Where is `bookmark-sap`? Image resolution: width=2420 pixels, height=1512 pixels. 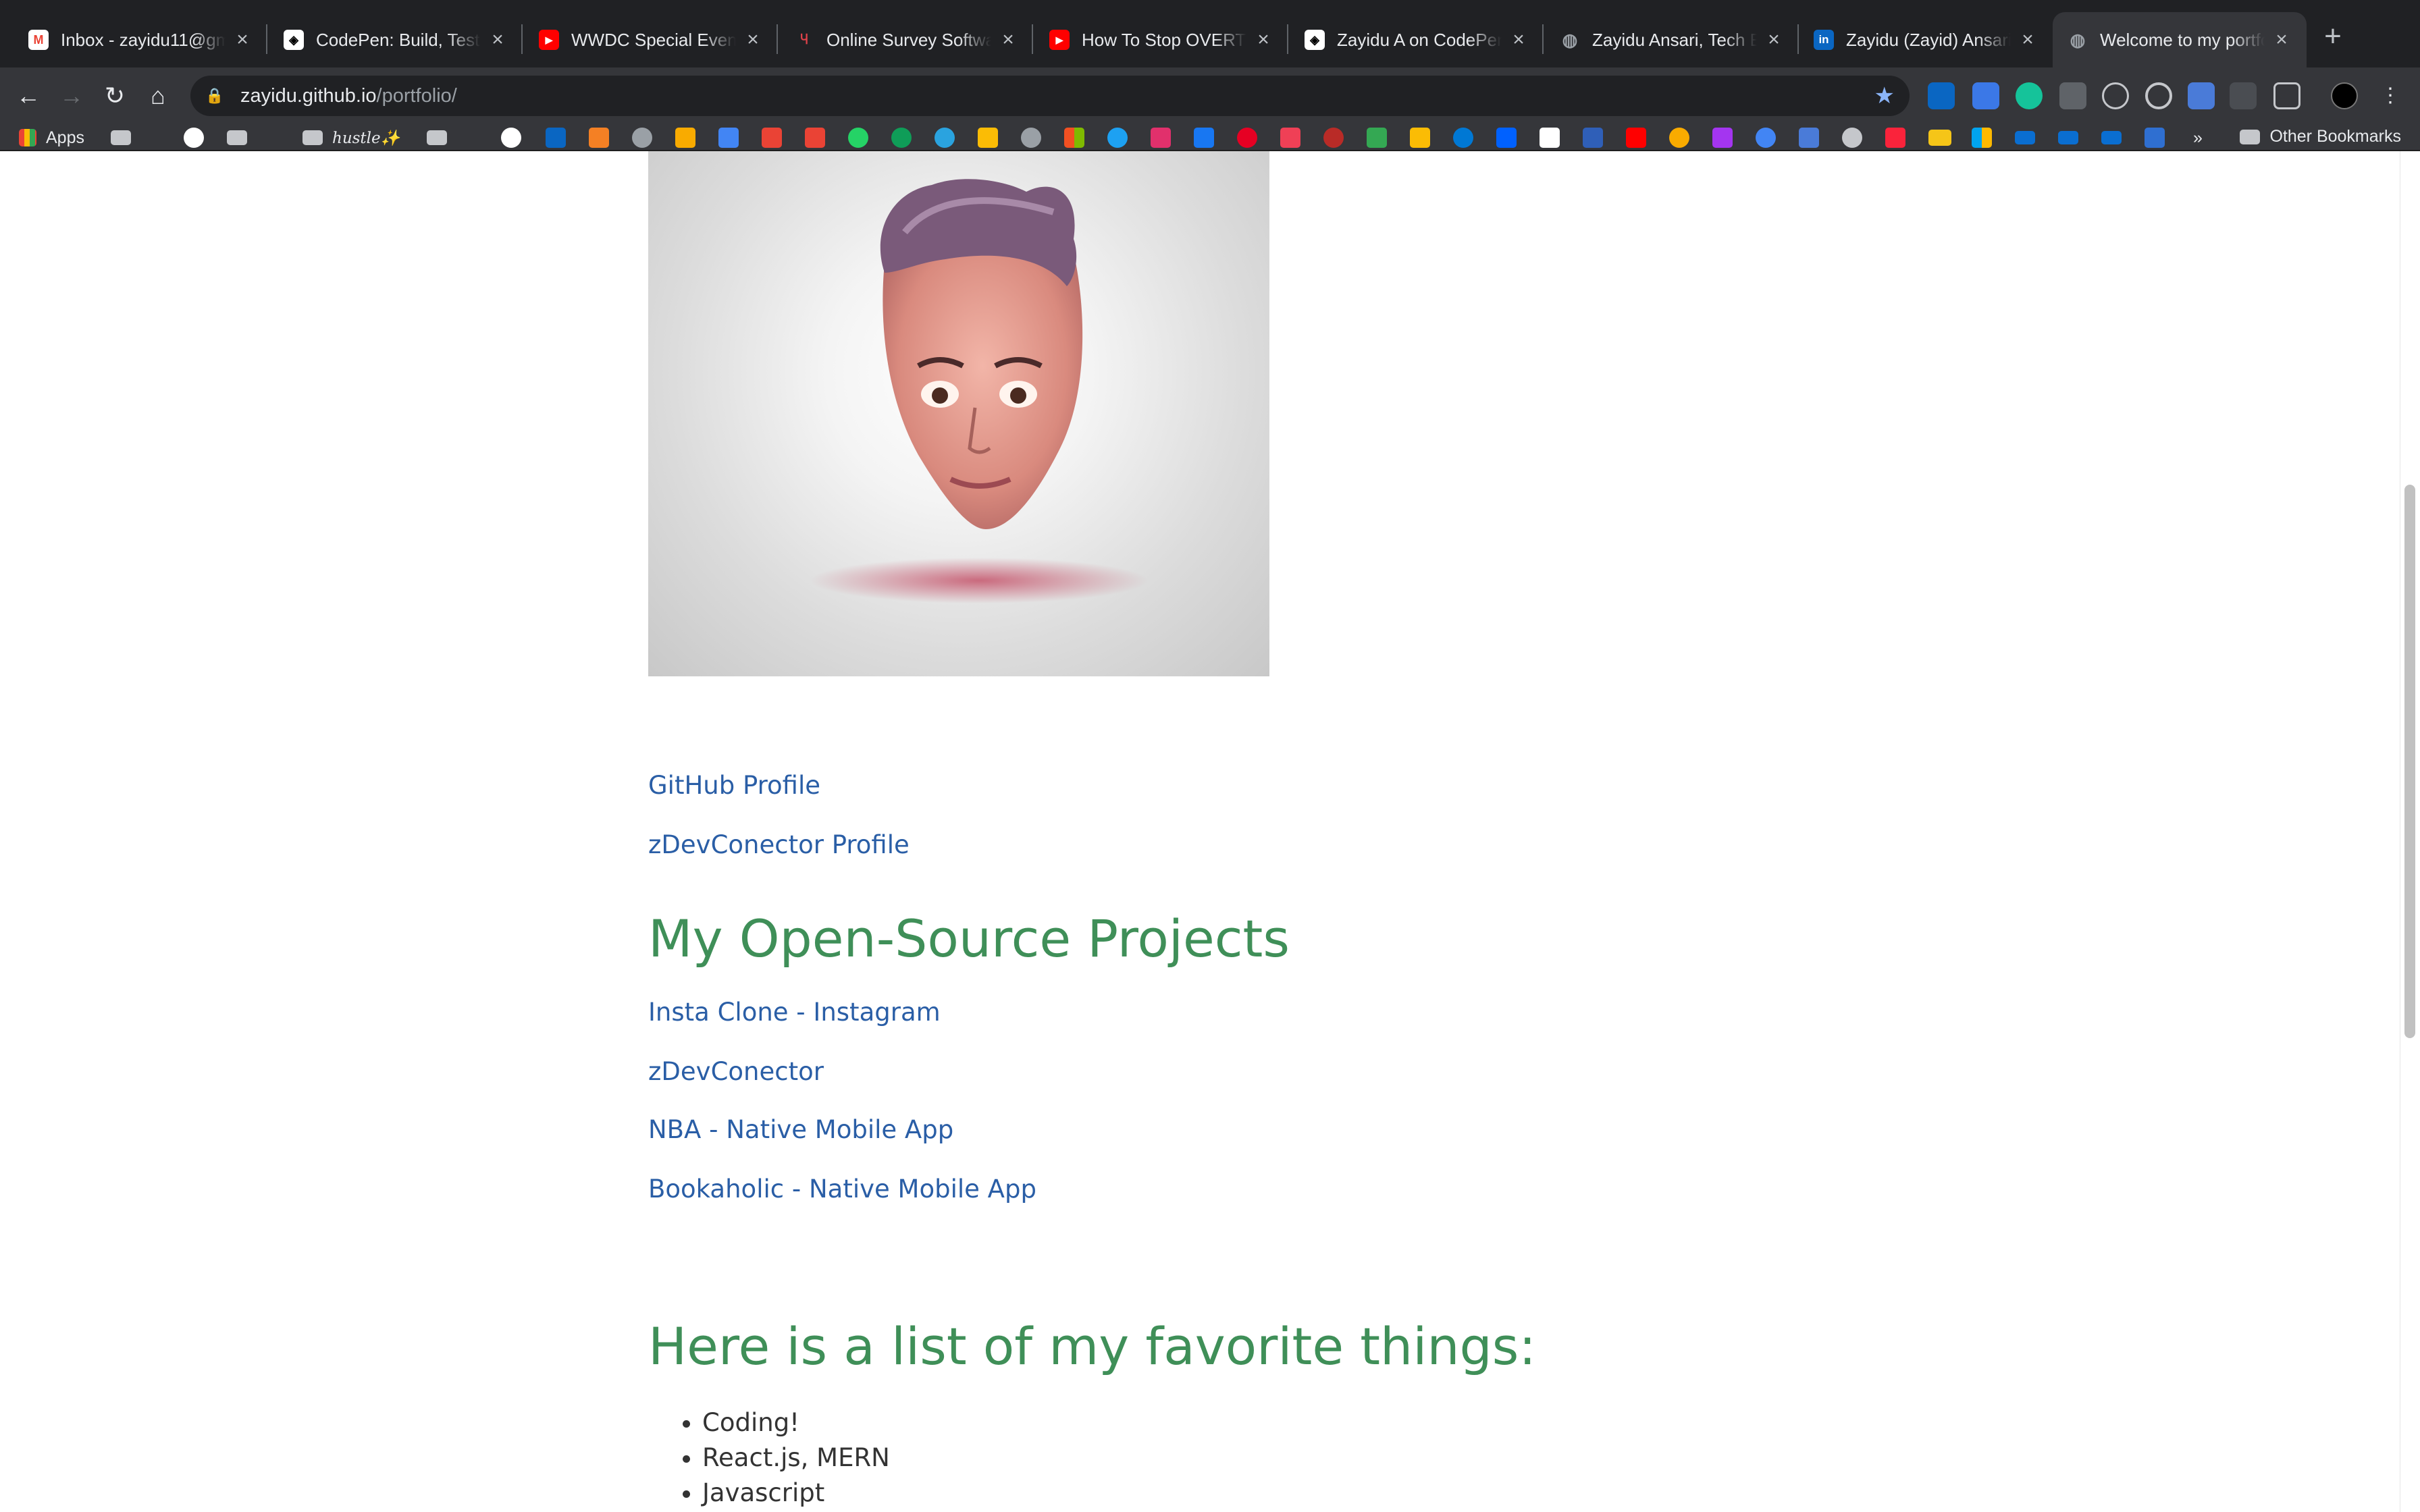 bookmark-sap is located at coordinates (2025, 137).